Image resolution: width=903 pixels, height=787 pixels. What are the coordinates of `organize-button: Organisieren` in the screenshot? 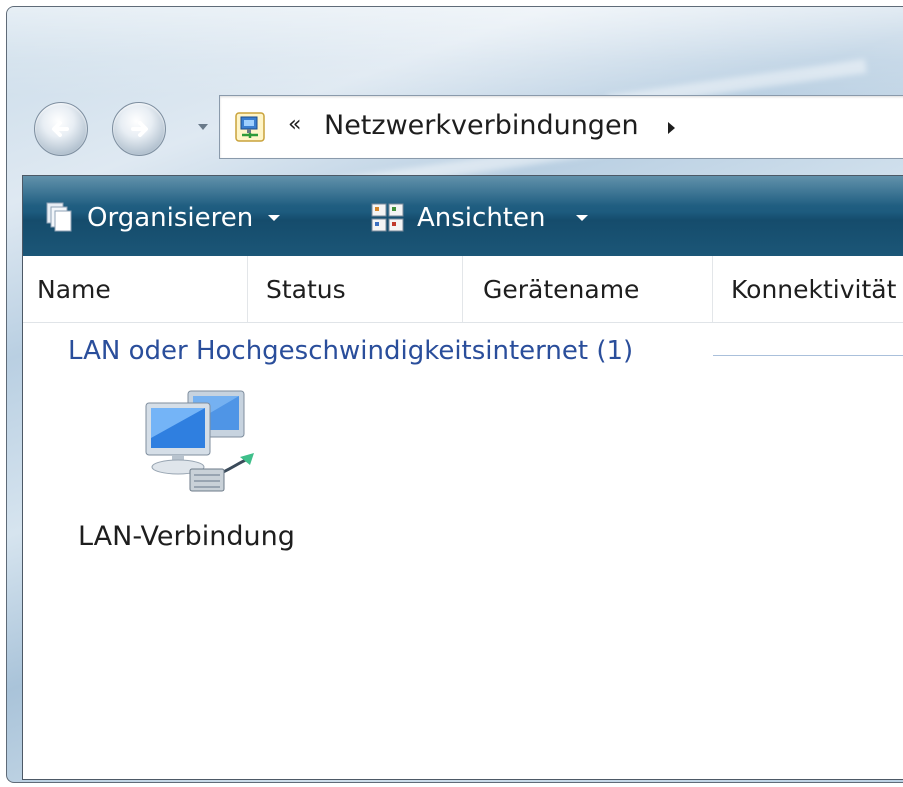 It's located at (163, 218).